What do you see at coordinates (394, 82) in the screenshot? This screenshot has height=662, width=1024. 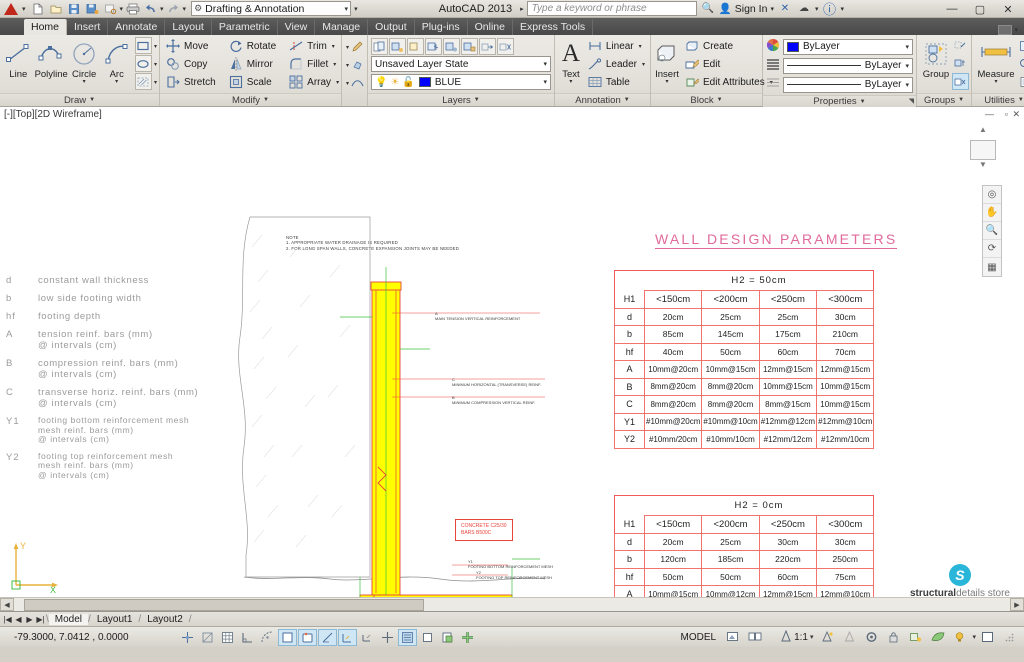 I see `sun-icon: ☀` at bounding box center [394, 82].